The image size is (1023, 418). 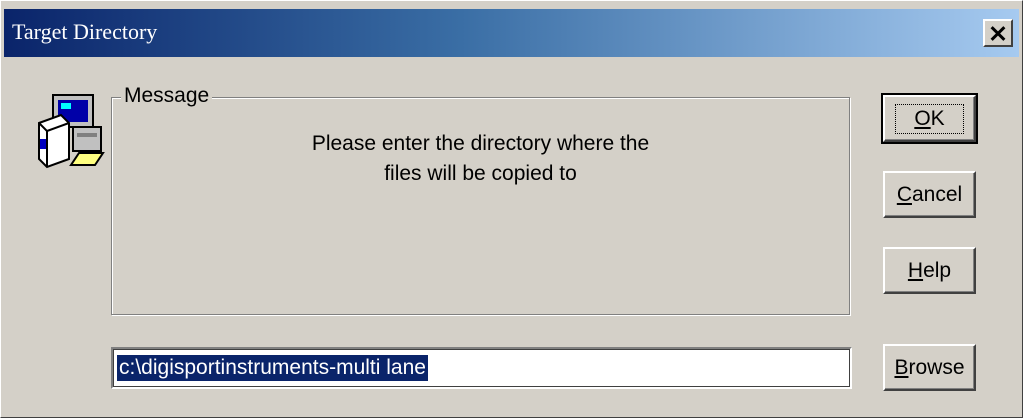 What do you see at coordinates (480, 173) in the screenshot?
I see `instruction-line-2: files will be copied to` at bounding box center [480, 173].